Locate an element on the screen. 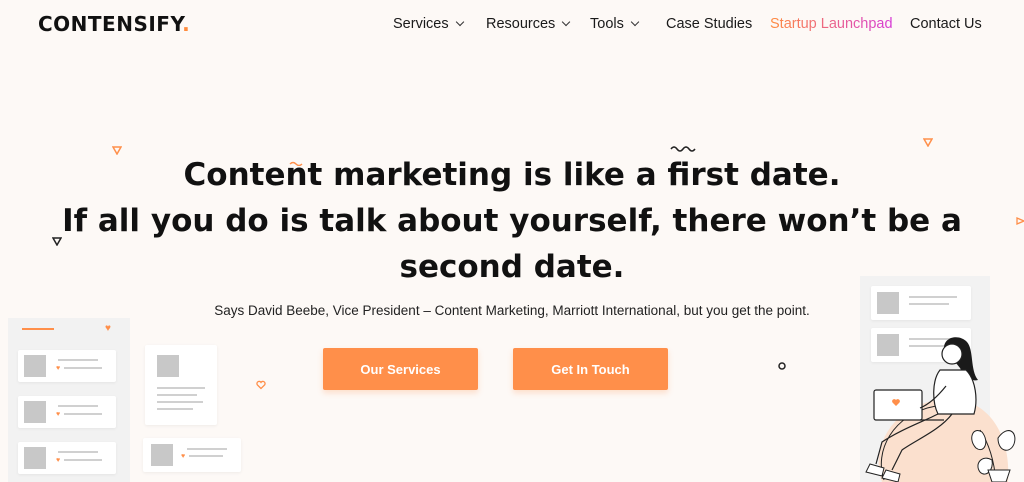 The image size is (1024, 482). nav-item-startup-launchpad: Startup Launchpad is located at coordinates (831, 24).